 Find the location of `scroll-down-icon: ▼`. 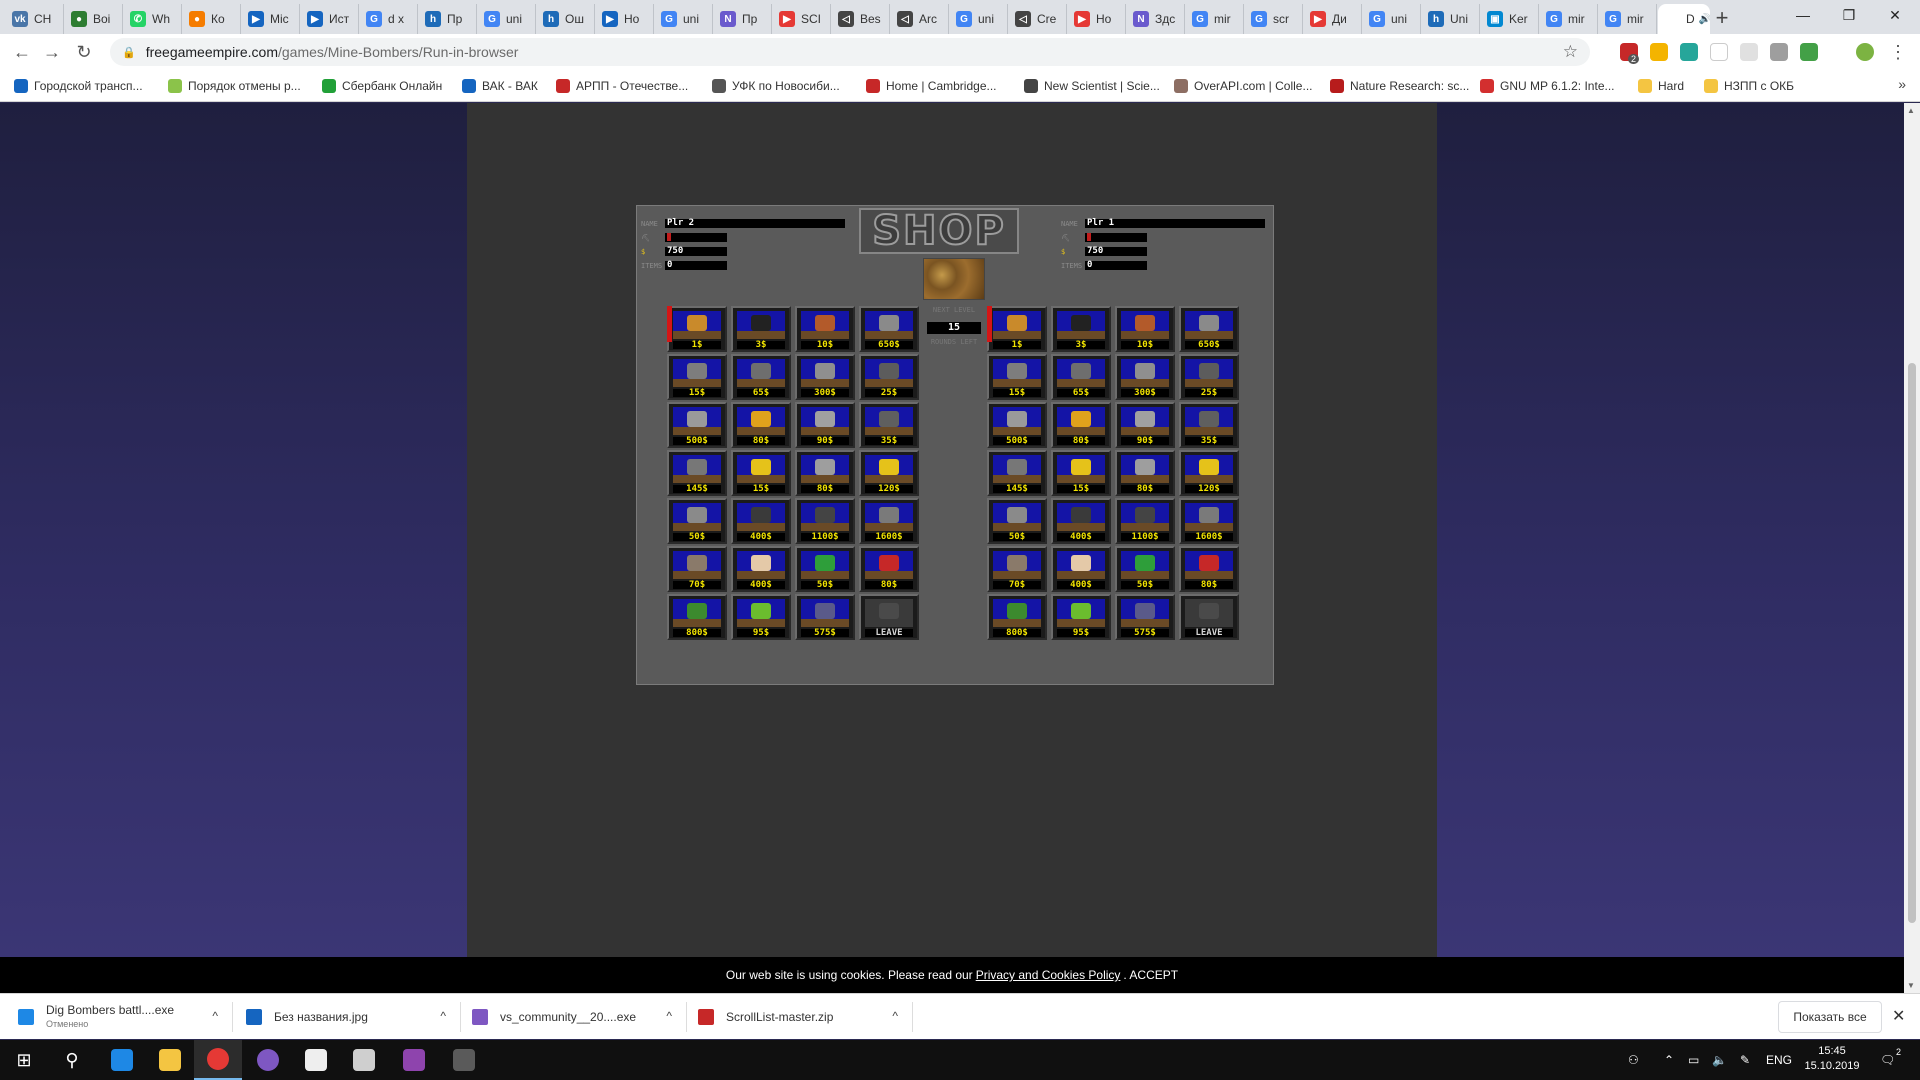

scroll-down-icon: ▼ is located at coordinates (1911, 985).